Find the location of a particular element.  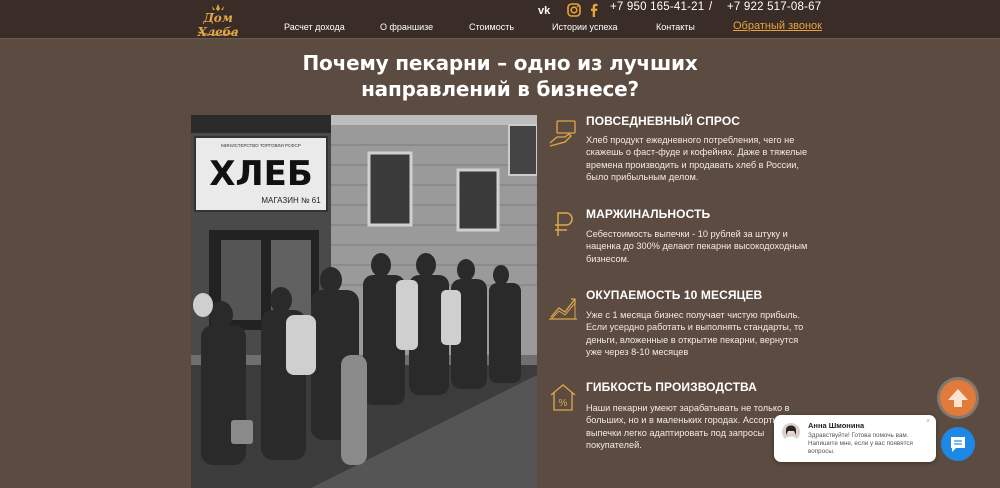

percent-house-icon: % is located at coordinates (563, 397).